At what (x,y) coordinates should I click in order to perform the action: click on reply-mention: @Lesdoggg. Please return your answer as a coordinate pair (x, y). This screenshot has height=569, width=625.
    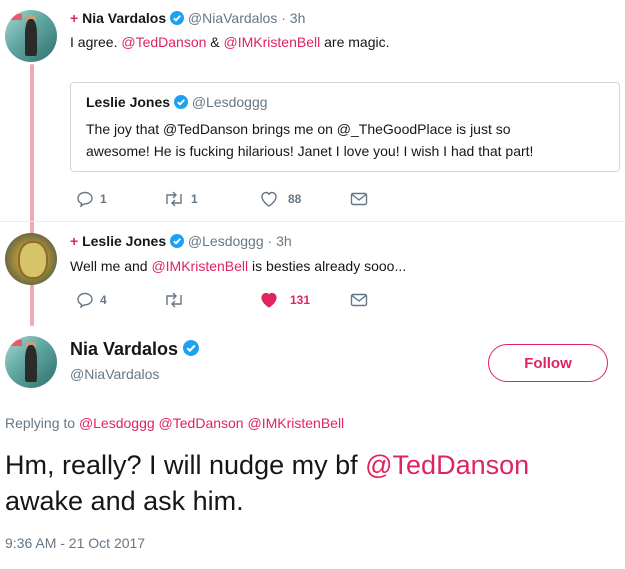
    Looking at the image, I should click on (117, 423).